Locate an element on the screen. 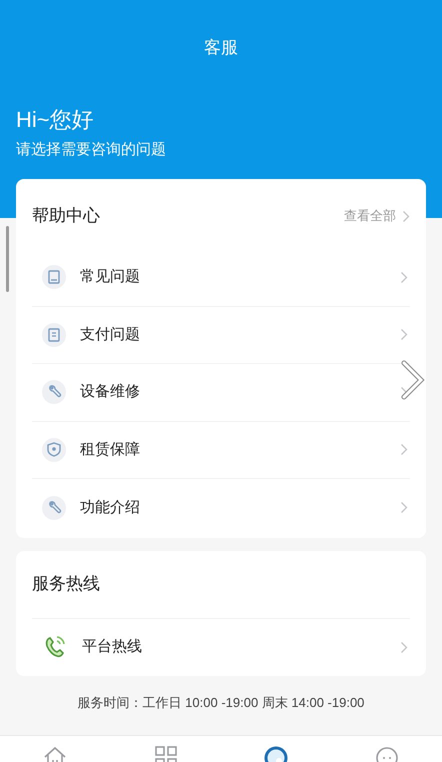 The height and width of the screenshot is (762, 442). scroll-indicator is located at coordinates (7, 259).